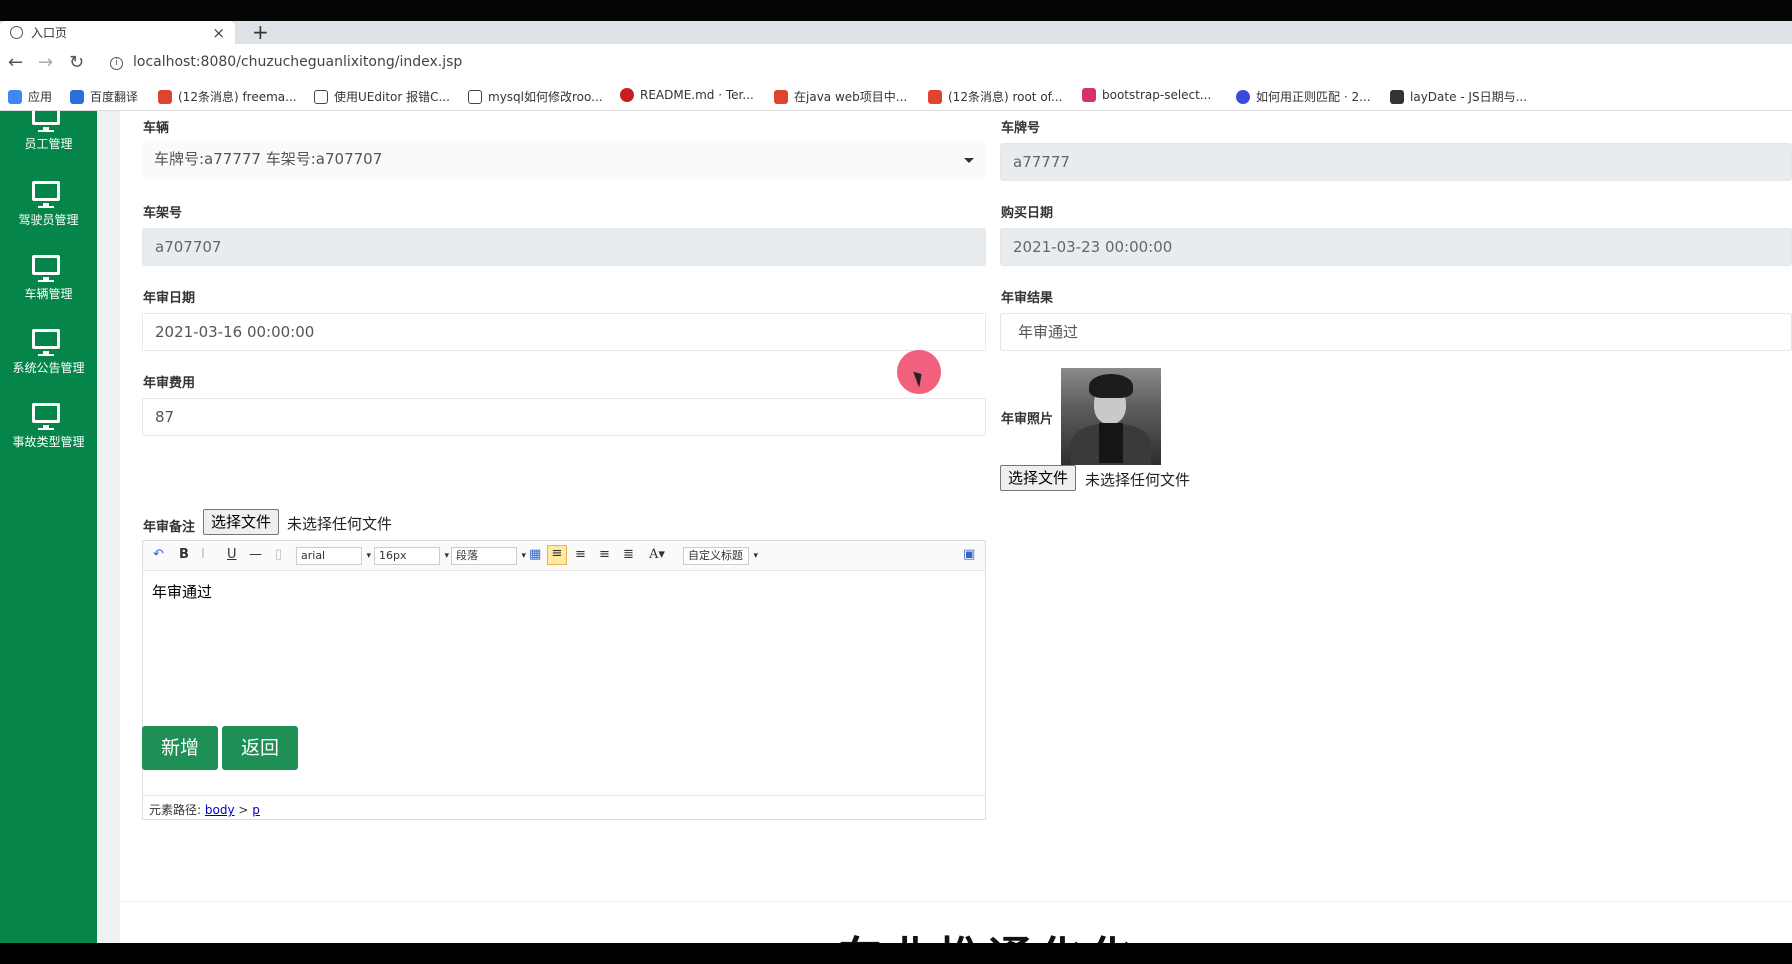  I want to click on sidebar-item-vehicles: 车辆管理, so click(48, 290).